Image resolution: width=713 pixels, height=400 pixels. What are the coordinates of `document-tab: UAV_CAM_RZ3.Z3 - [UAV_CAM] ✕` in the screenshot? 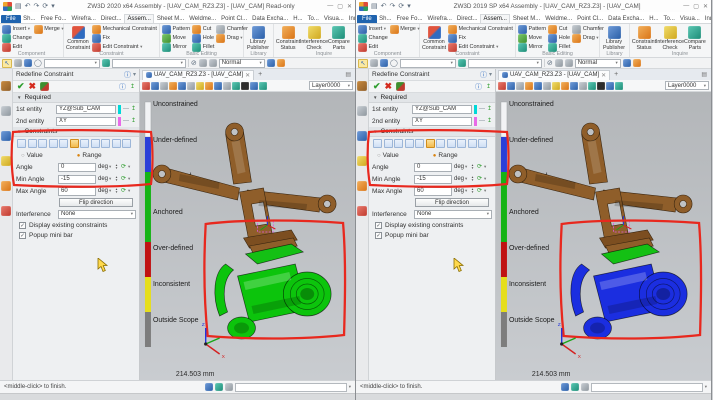 It's located at (554, 74).